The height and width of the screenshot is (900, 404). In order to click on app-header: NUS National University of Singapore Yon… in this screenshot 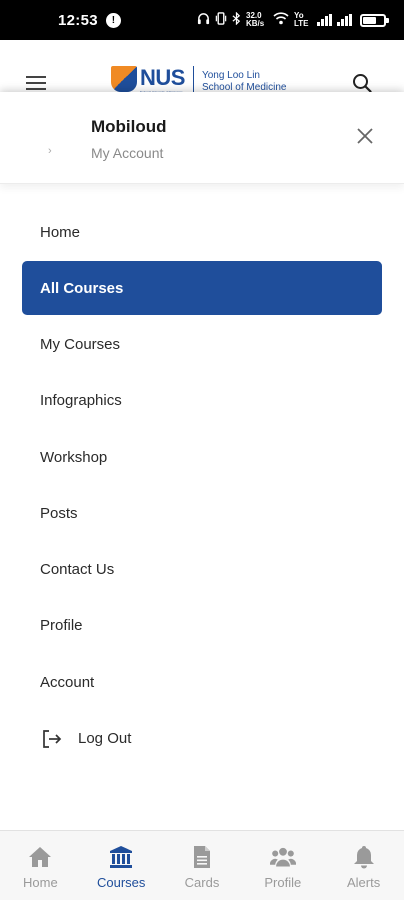, I will do `click(202, 68)`.